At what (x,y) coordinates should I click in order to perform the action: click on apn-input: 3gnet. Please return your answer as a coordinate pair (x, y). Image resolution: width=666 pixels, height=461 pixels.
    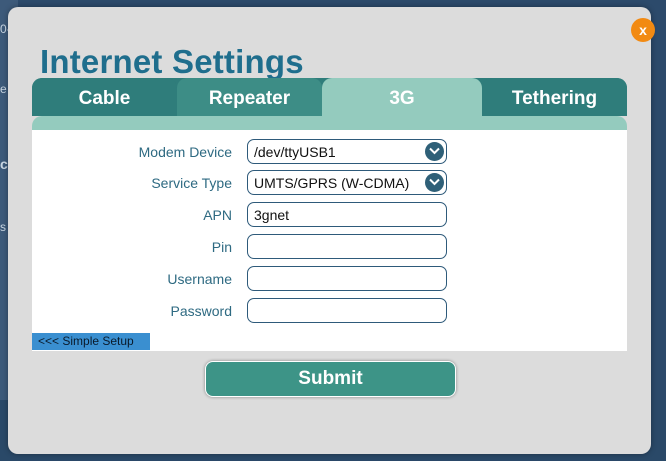
    Looking at the image, I should click on (347, 214).